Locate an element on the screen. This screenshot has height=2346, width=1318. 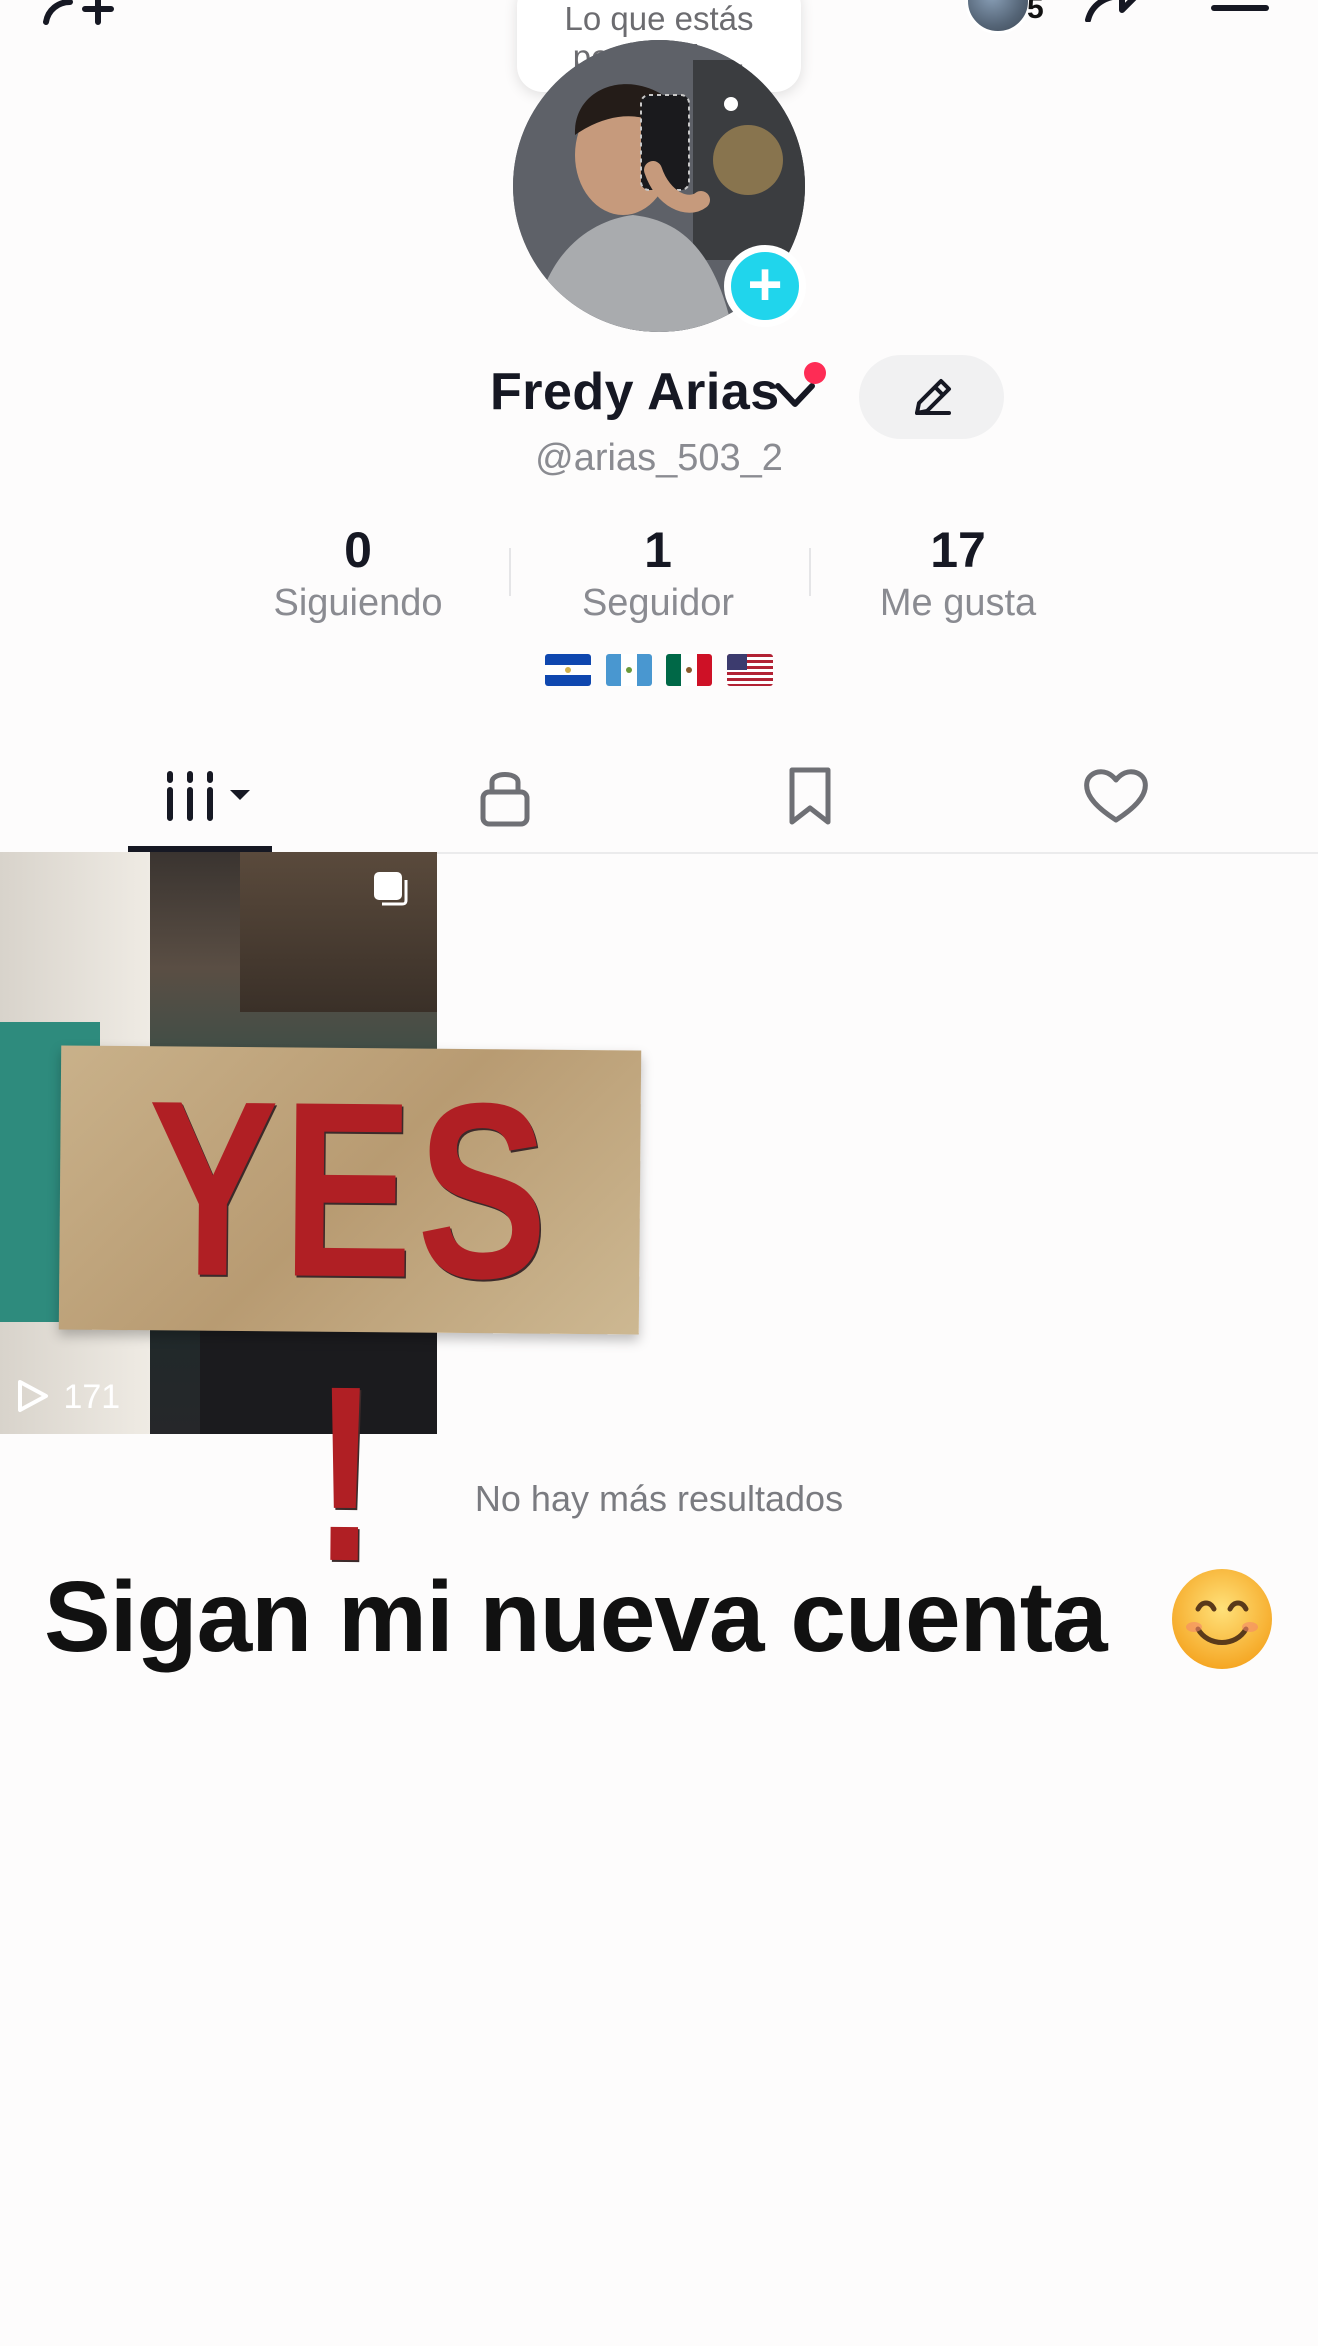
lock-icon is located at coordinates (505, 799).